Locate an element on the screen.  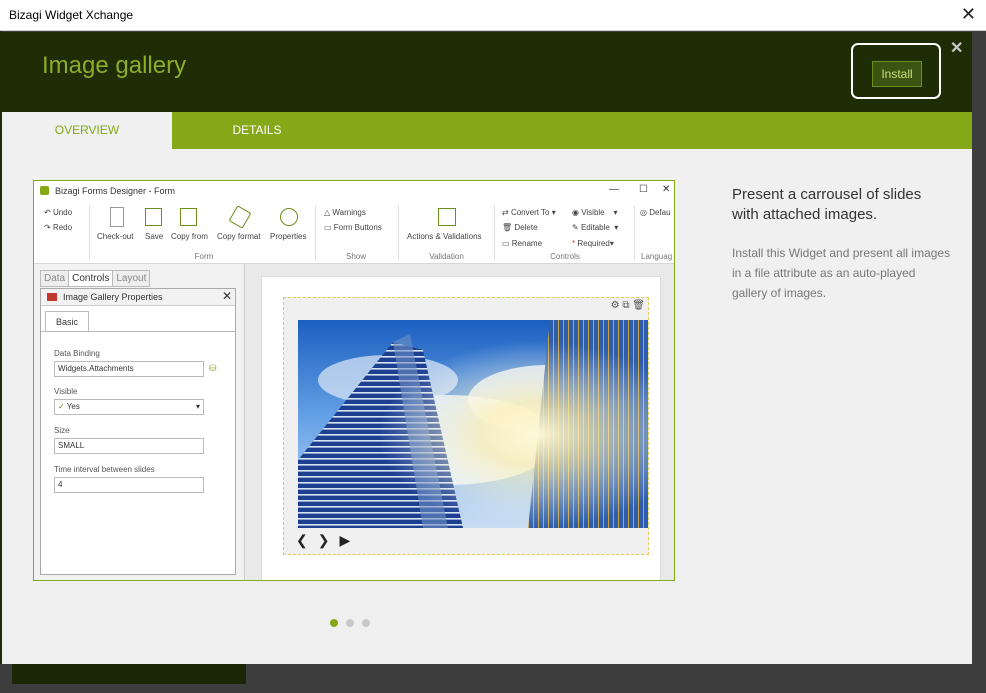
default-language-label: Defau is located at coordinates (660, 212).